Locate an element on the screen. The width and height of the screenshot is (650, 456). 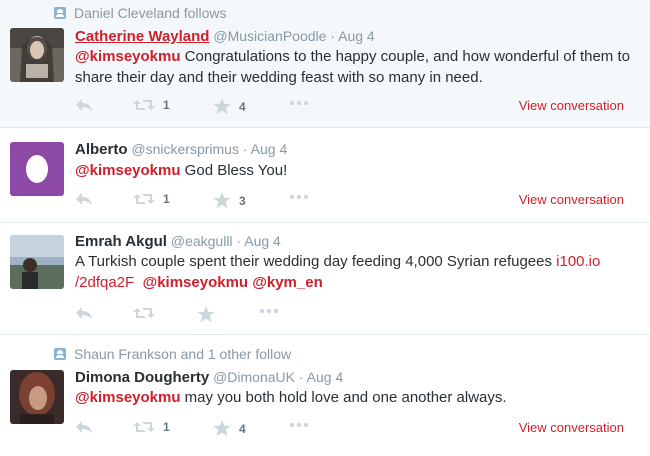
author-name: Alberto is located at coordinates (101, 149).